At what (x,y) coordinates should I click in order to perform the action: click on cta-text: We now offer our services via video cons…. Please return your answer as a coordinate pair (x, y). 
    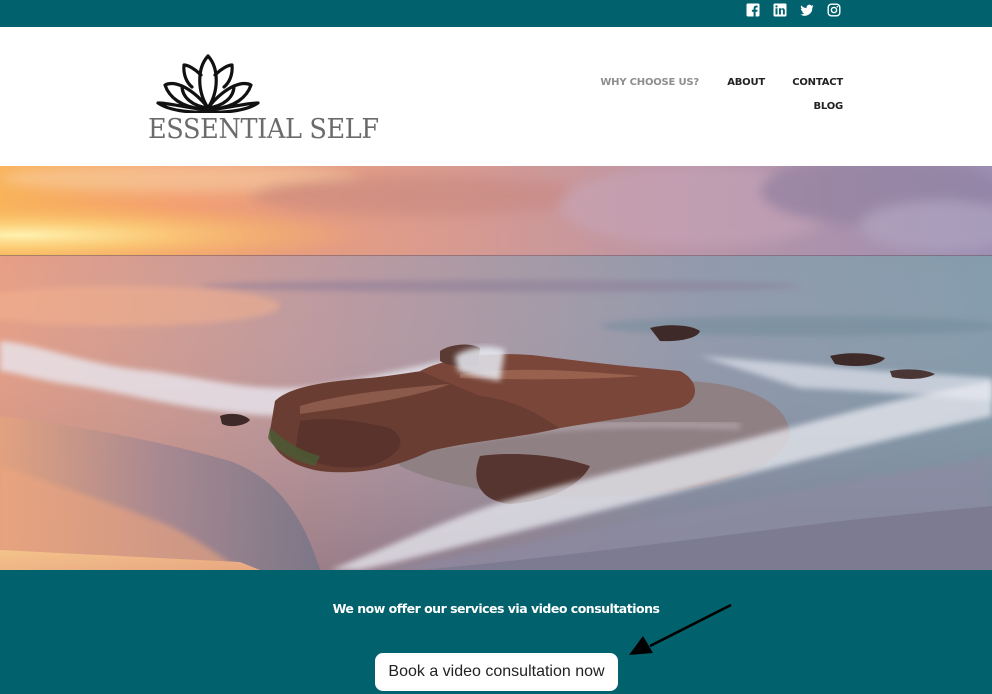
    Looking at the image, I should click on (496, 608).